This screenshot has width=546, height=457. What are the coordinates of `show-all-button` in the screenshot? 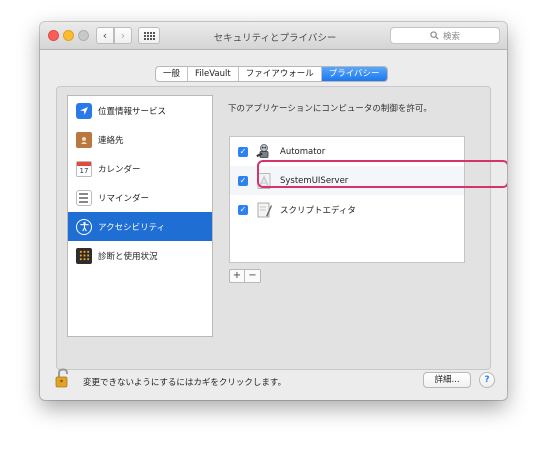 It's located at (149, 35).